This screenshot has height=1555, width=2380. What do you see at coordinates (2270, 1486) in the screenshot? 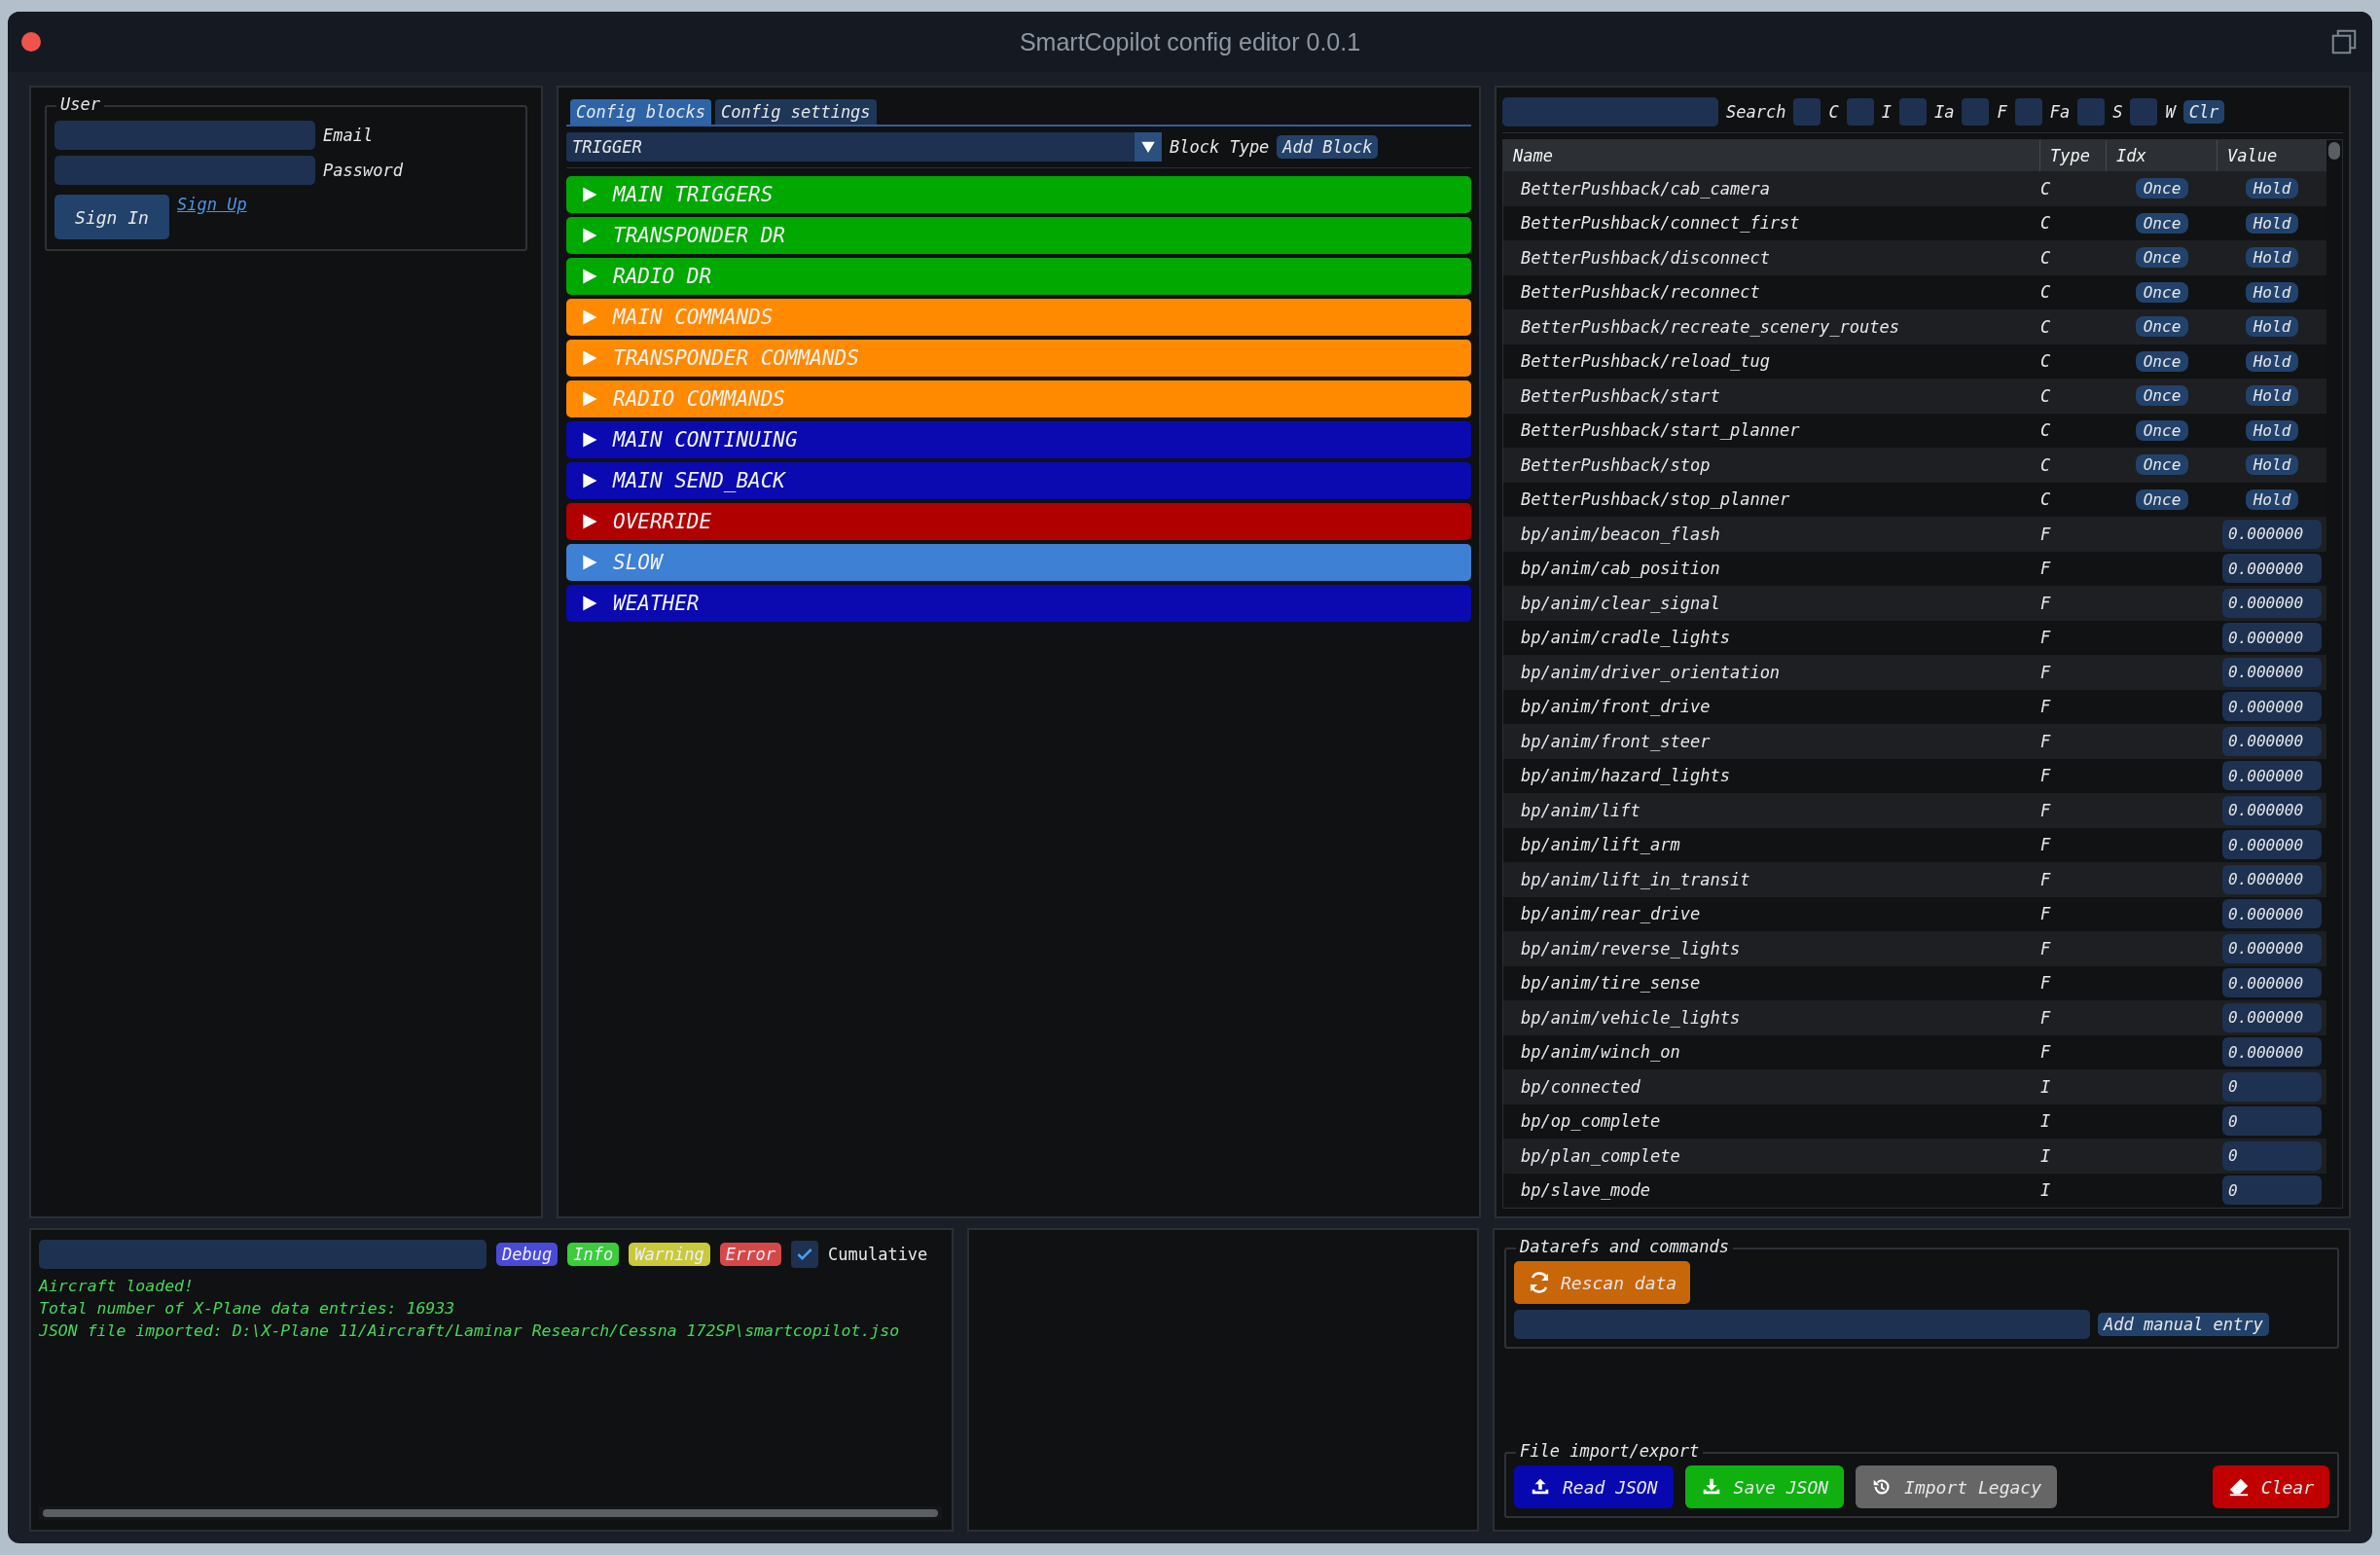
I see `file-button: Clear` at bounding box center [2270, 1486].